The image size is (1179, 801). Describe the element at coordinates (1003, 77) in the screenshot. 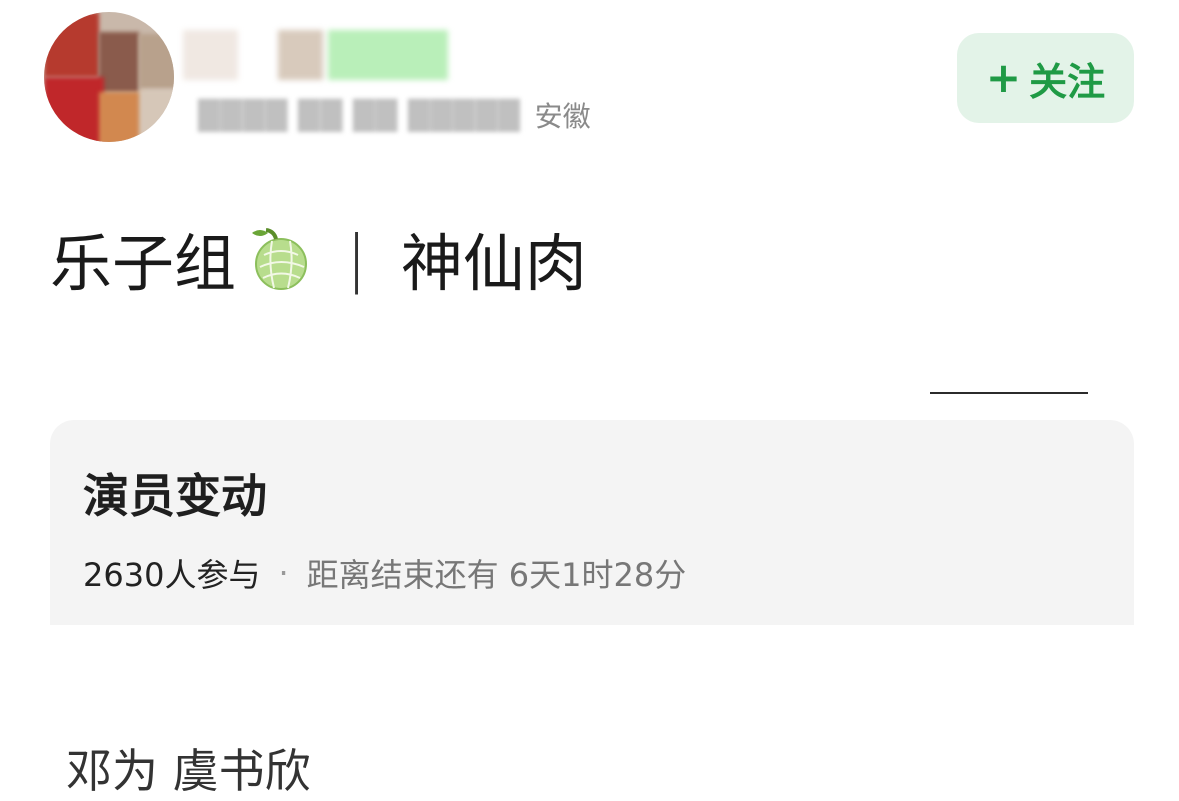

I see `plus-icon: +` at that location.